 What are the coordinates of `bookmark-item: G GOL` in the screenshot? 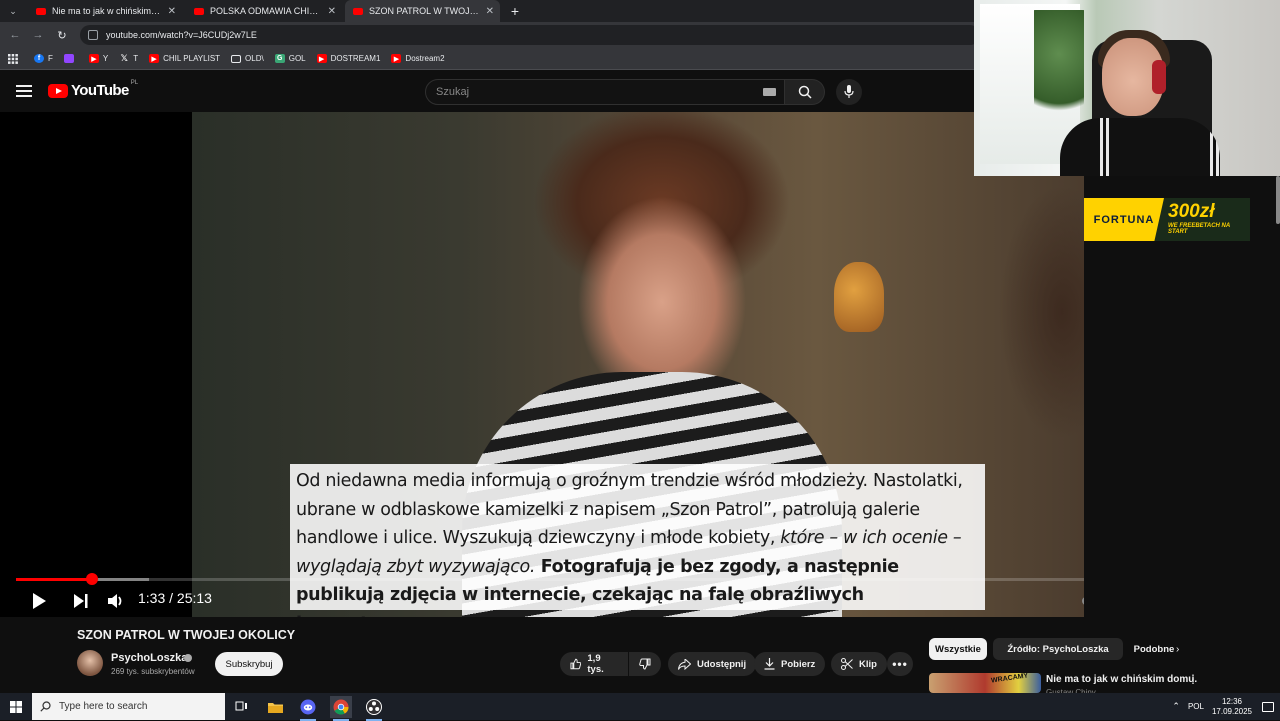 It's located at (290, 58).